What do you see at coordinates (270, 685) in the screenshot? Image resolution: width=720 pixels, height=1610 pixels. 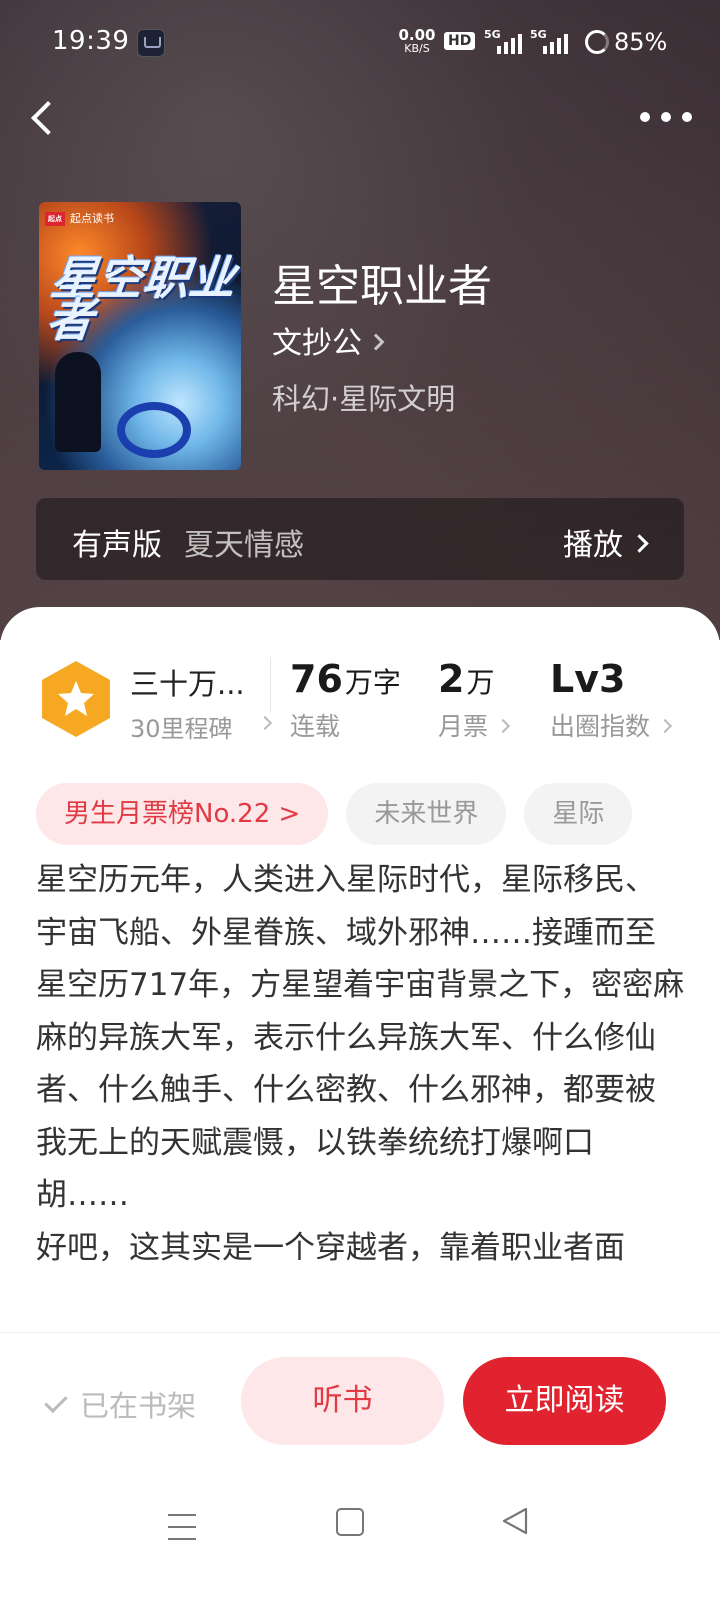 I see `divider` at bounding box center [270, 685].